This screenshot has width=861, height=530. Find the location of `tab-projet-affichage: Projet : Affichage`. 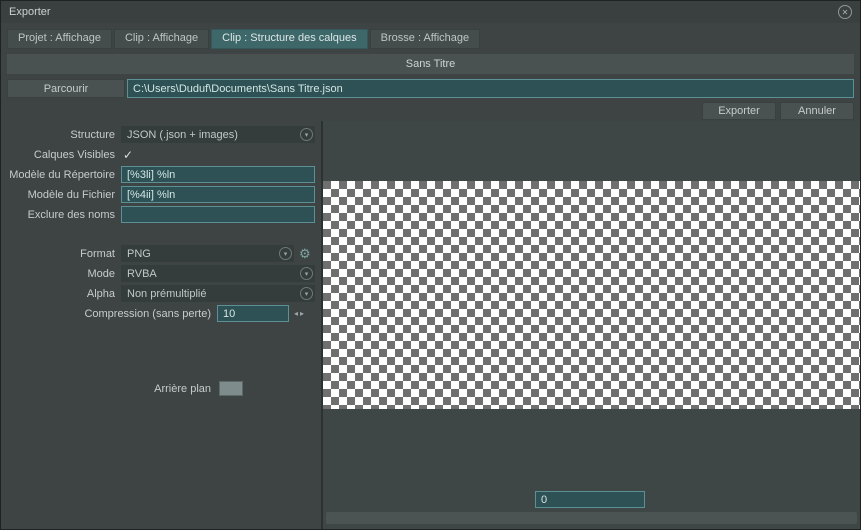

tab-projet-affichage: Projet : Affichage is located at coordinates (59, 39).